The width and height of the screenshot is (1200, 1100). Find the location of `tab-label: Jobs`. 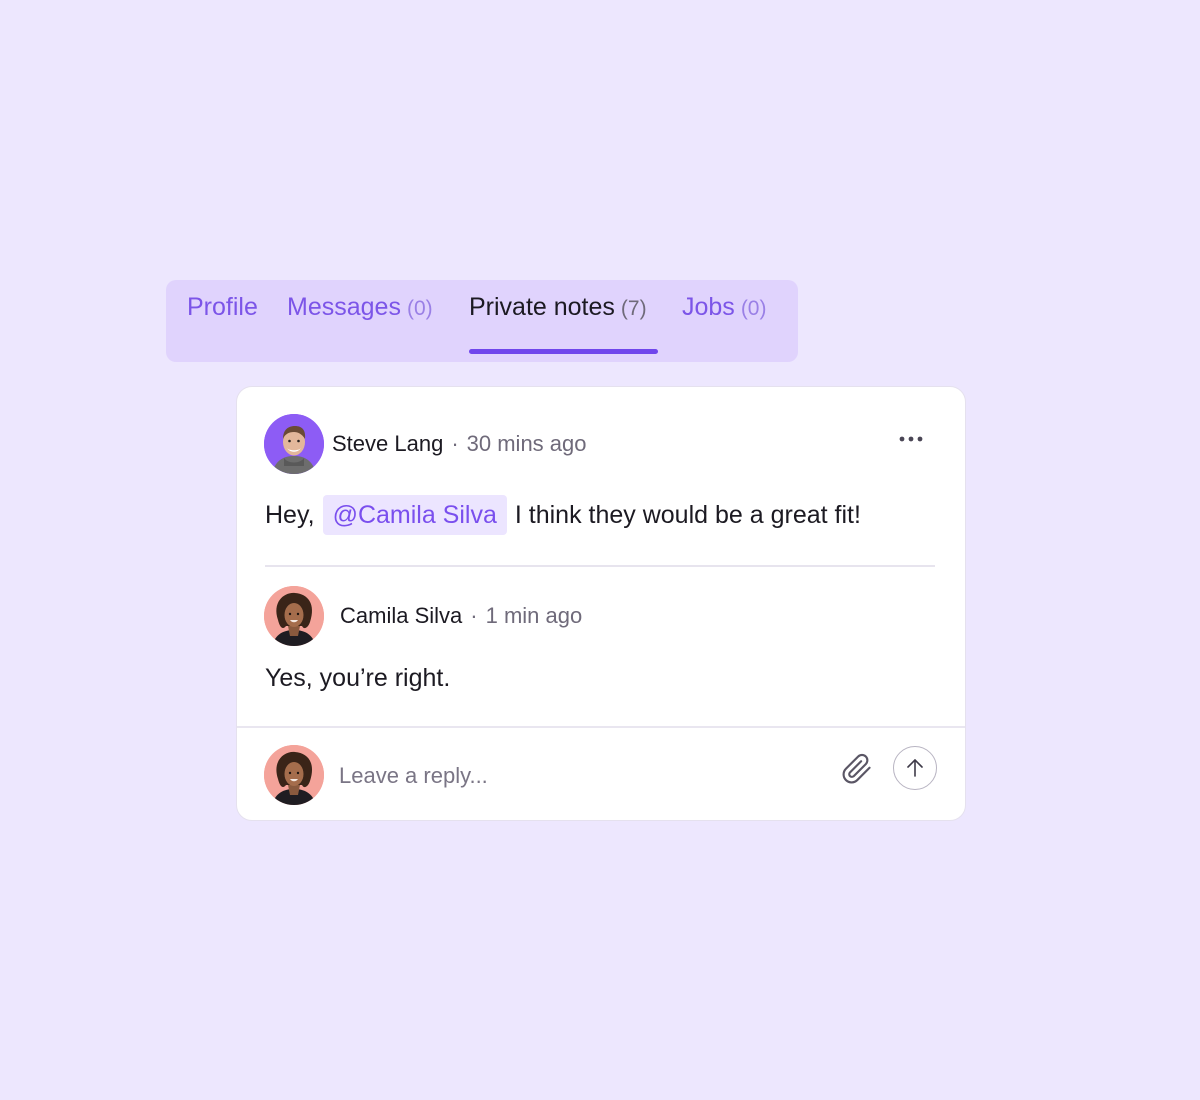

tab-label: Jobs is located at coordinates (708, 307).